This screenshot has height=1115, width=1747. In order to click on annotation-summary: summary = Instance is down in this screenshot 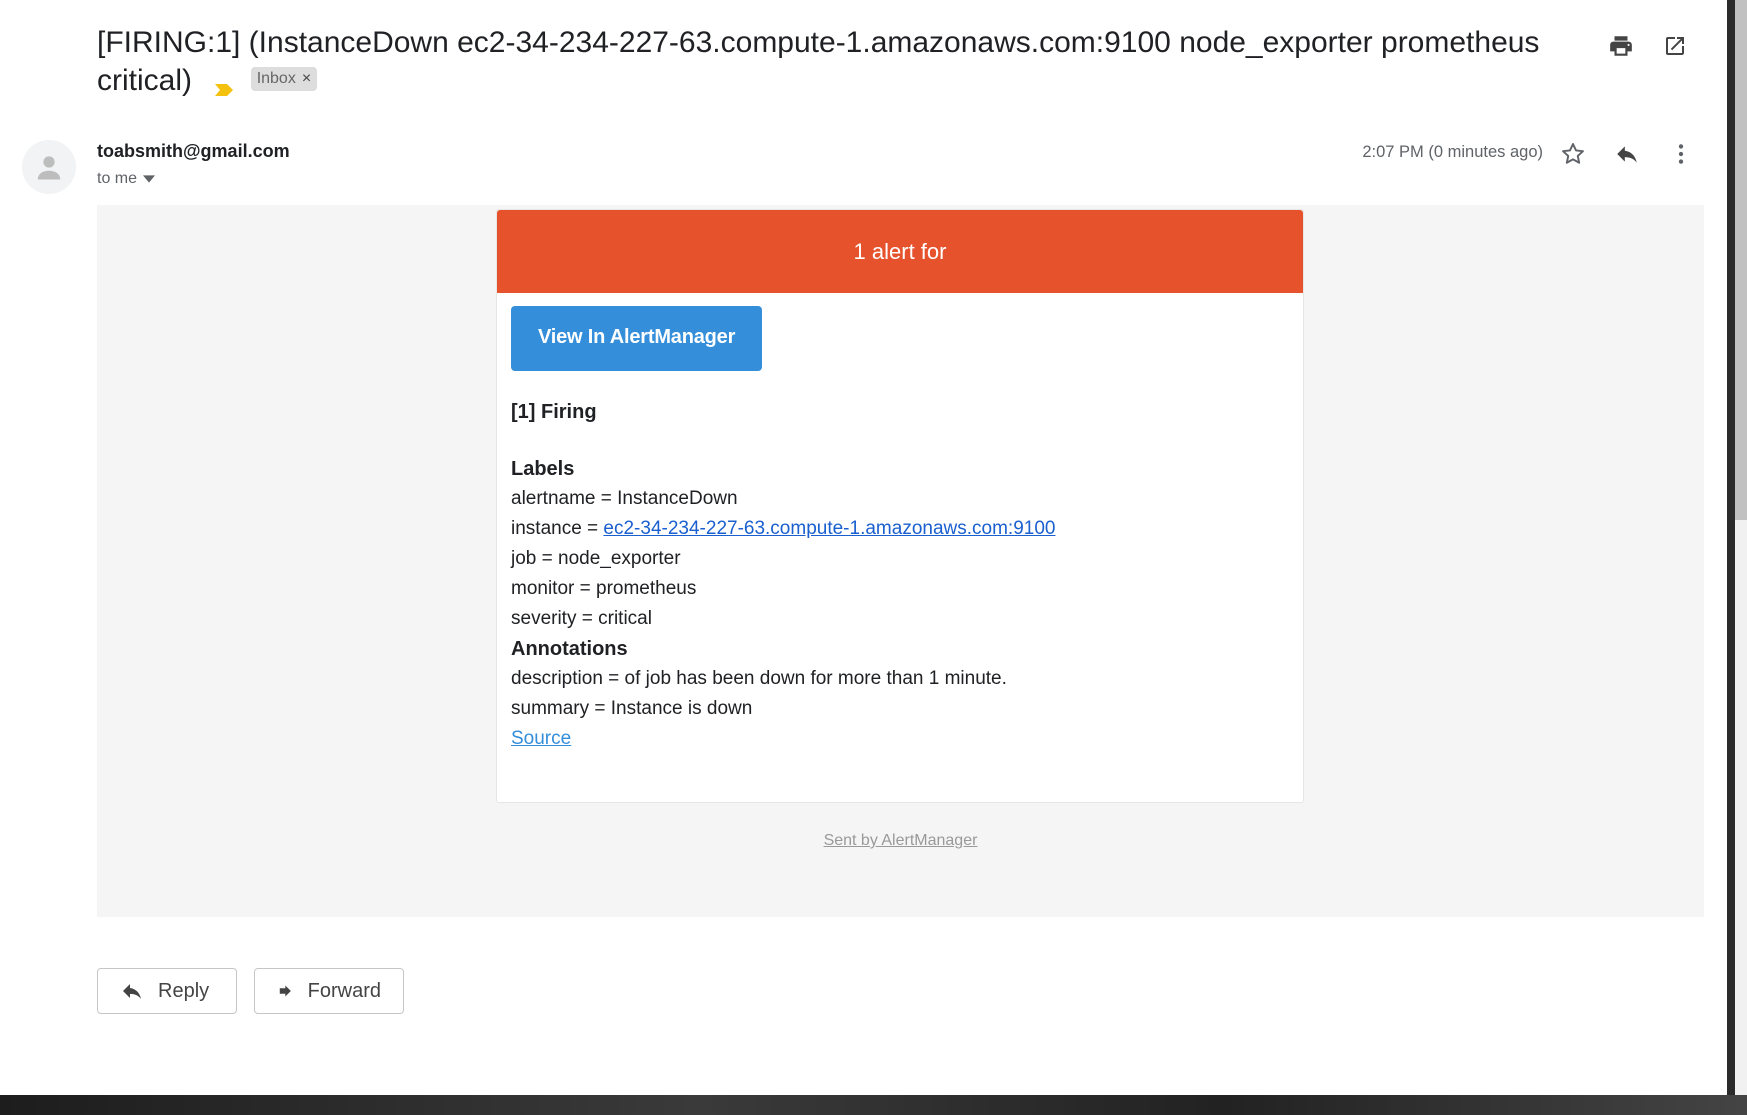, I will do `click(632, 708)`.